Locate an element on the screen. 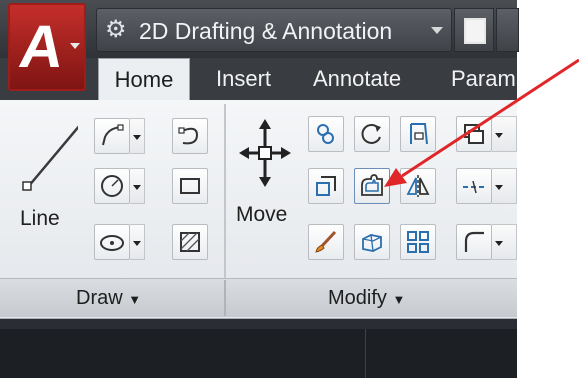 The width and height of the screenshot is (579, 378). annotation-arrow is located at coordinates (481, 122).